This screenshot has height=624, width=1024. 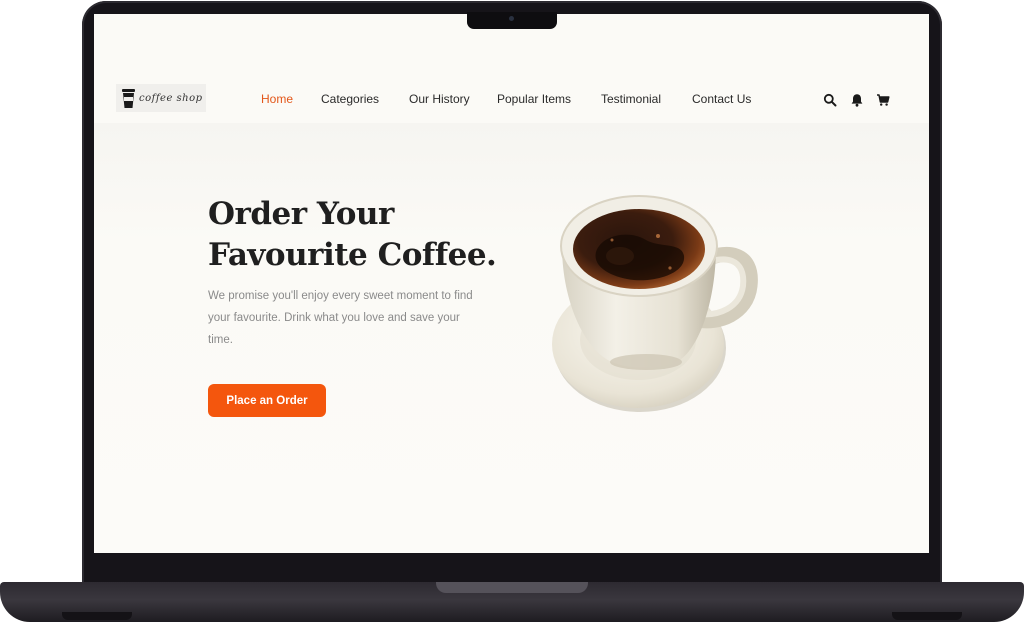 I want to click on laptop-hinge-lip, so click(x=512, y=587).